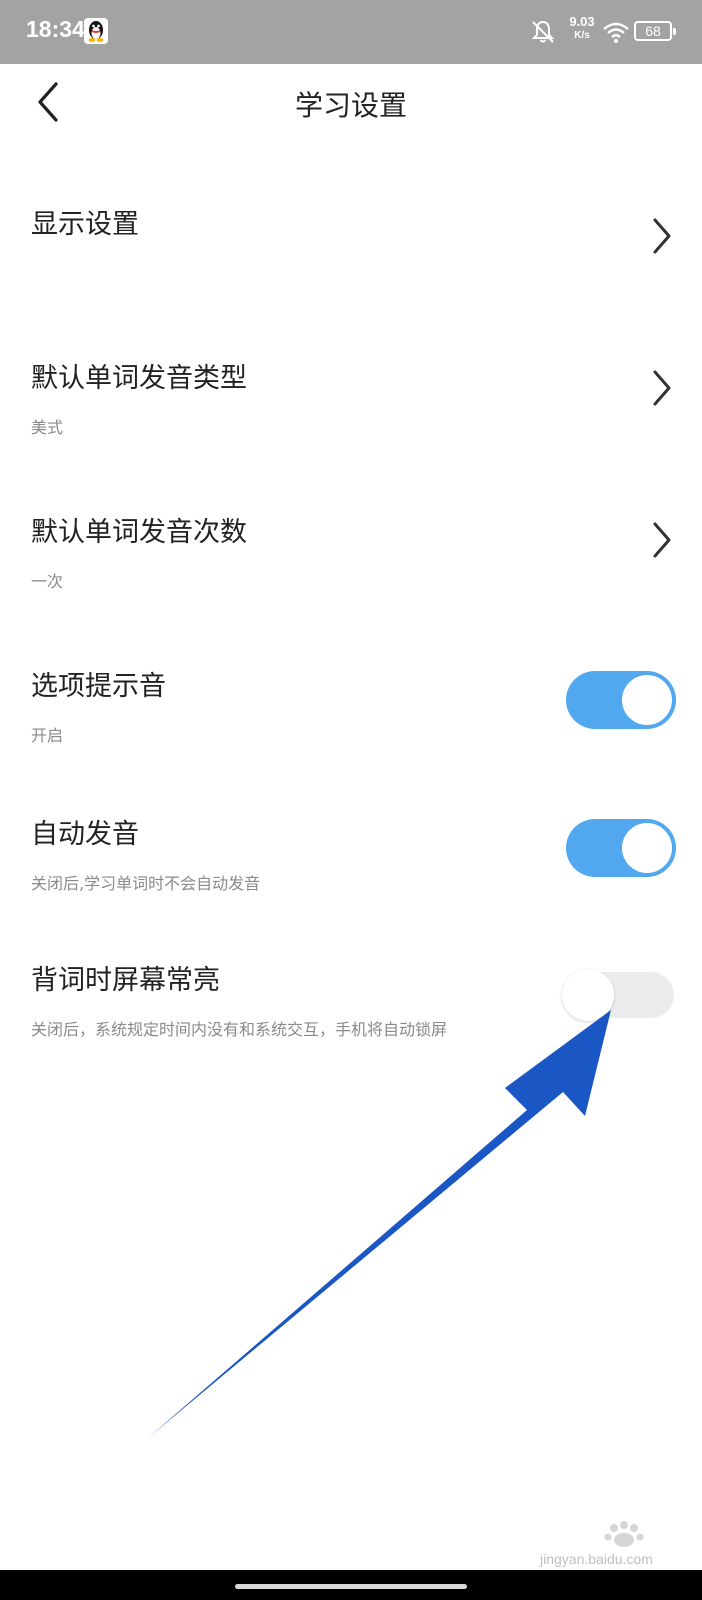  I want to click on network-speed: 9.03 K/s, so click(582, 29).